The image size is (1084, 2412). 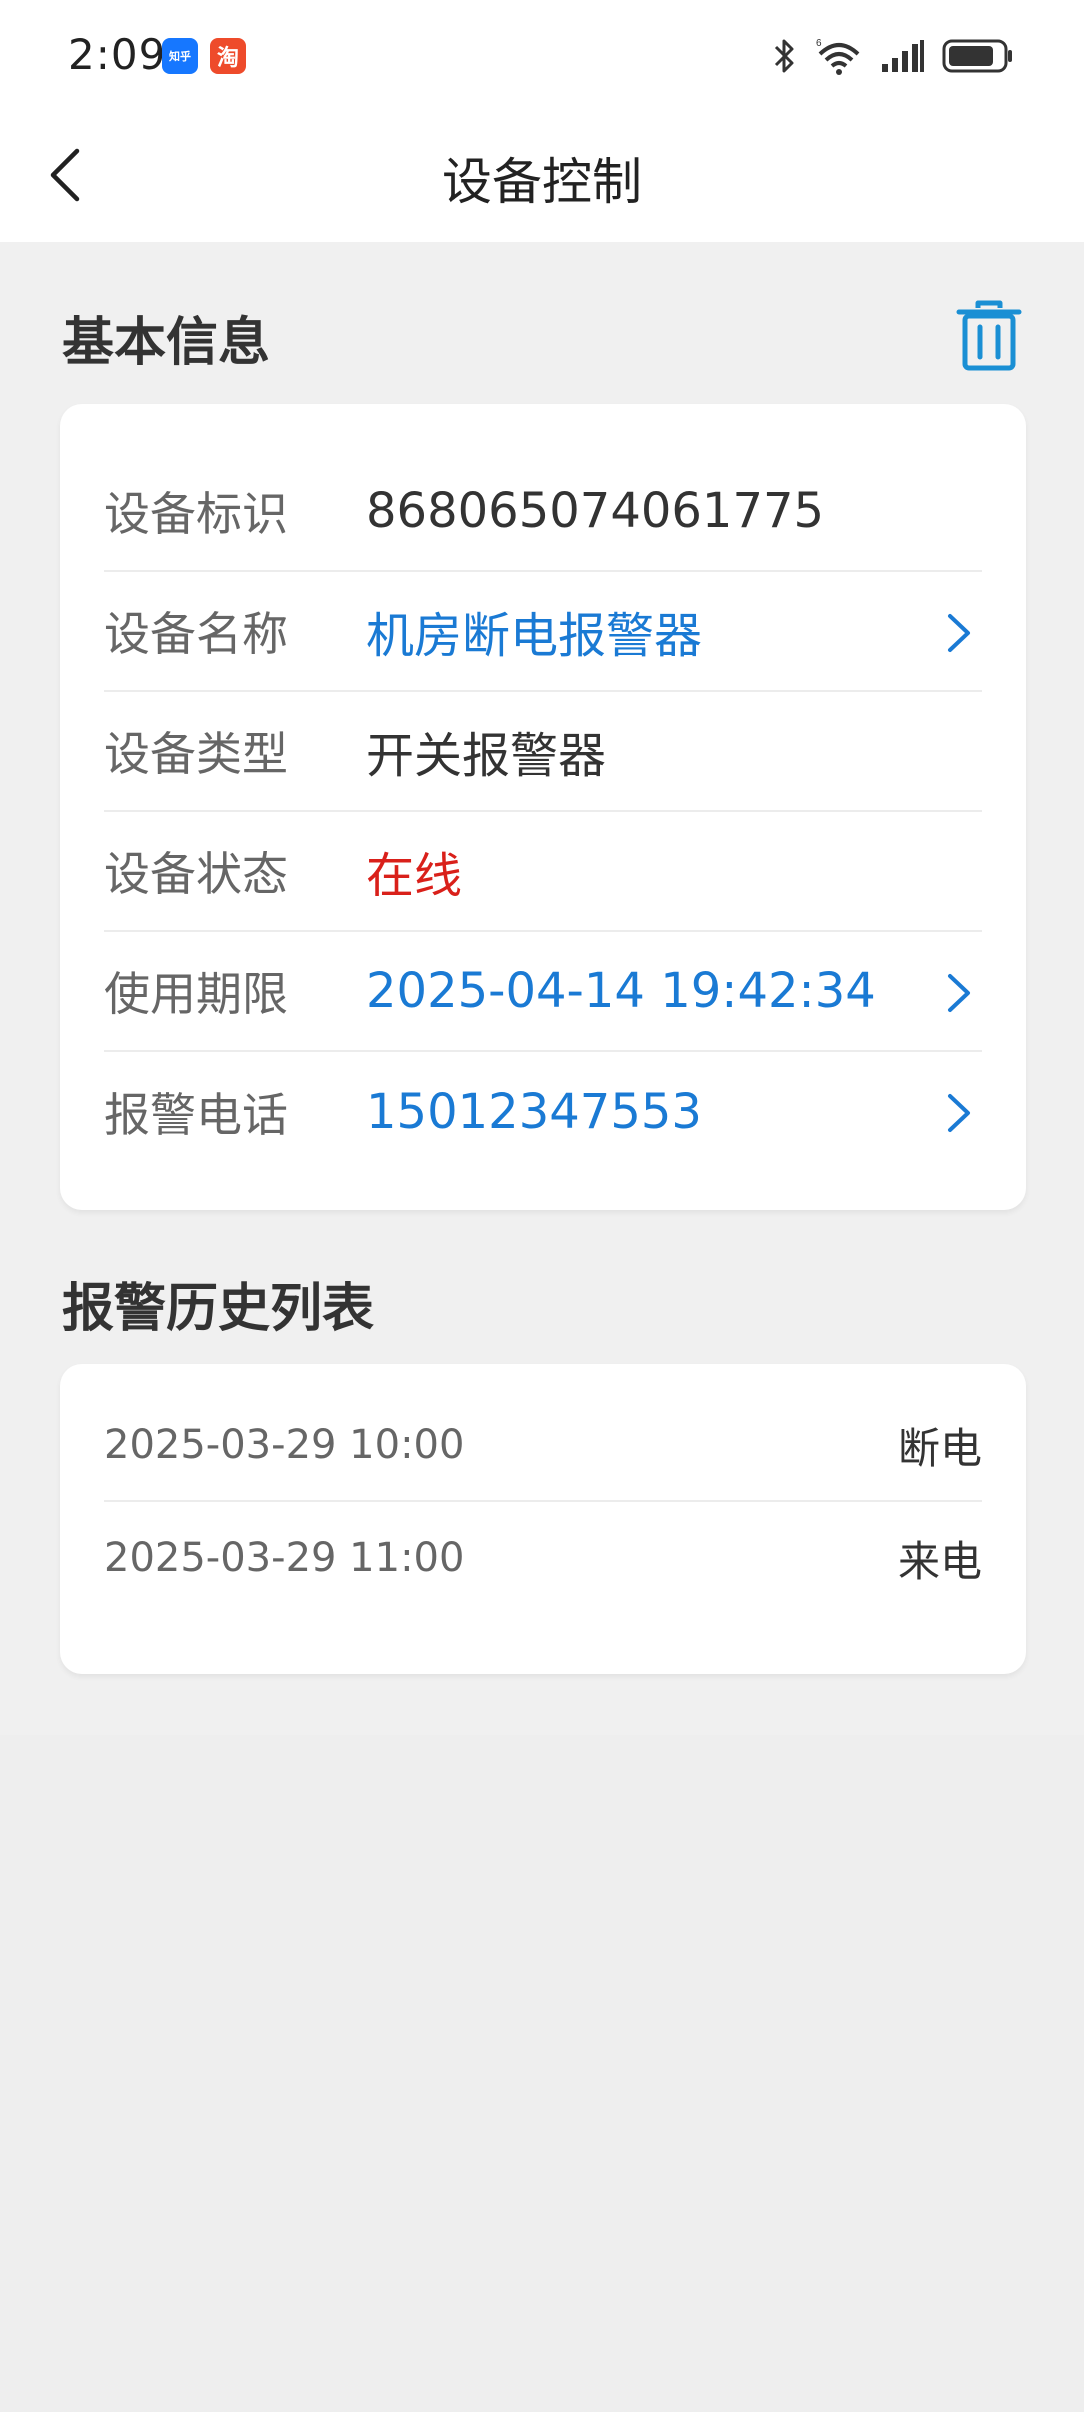 I want to click on zhihu-notification-icon: 知乎, so click(x=180, y=56).